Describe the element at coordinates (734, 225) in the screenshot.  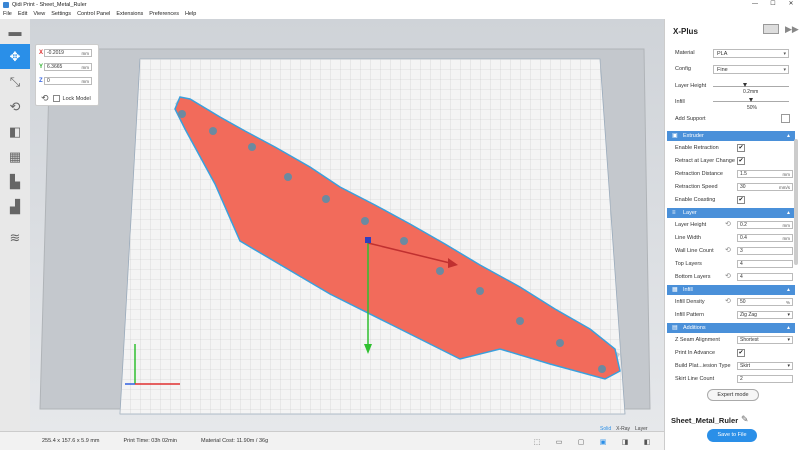
I see `layer-height-row: Layer Height ⟲ 0.2 mm` at that location.